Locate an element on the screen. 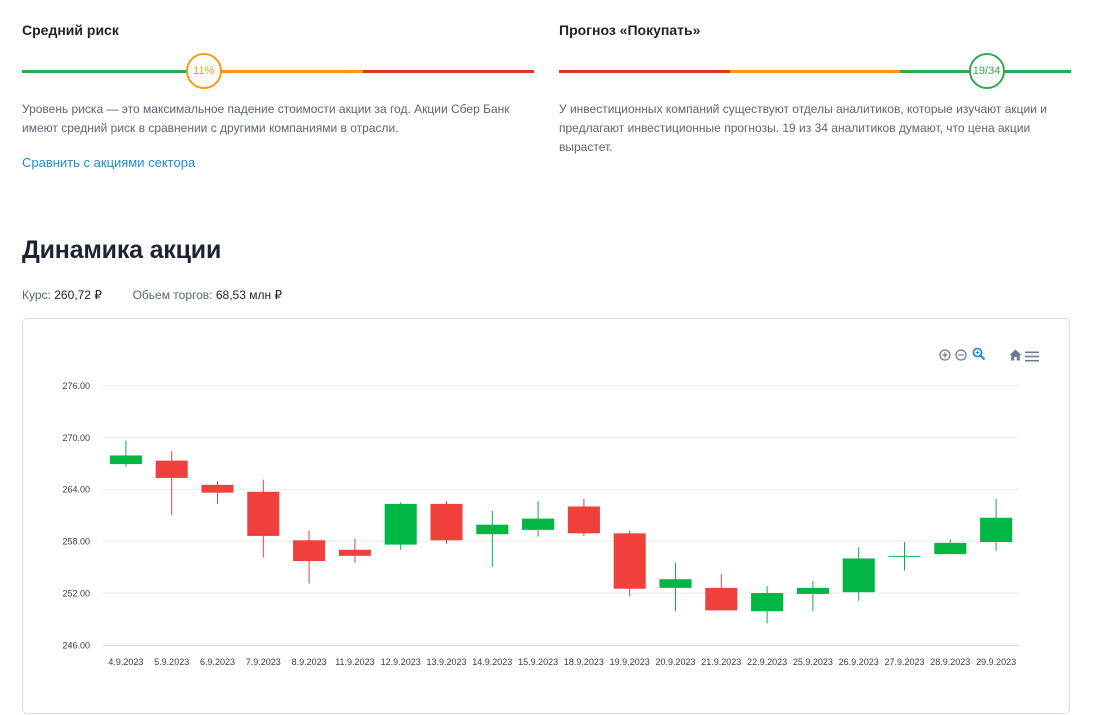  risk-scale-low is located at coordinates (107, 71).